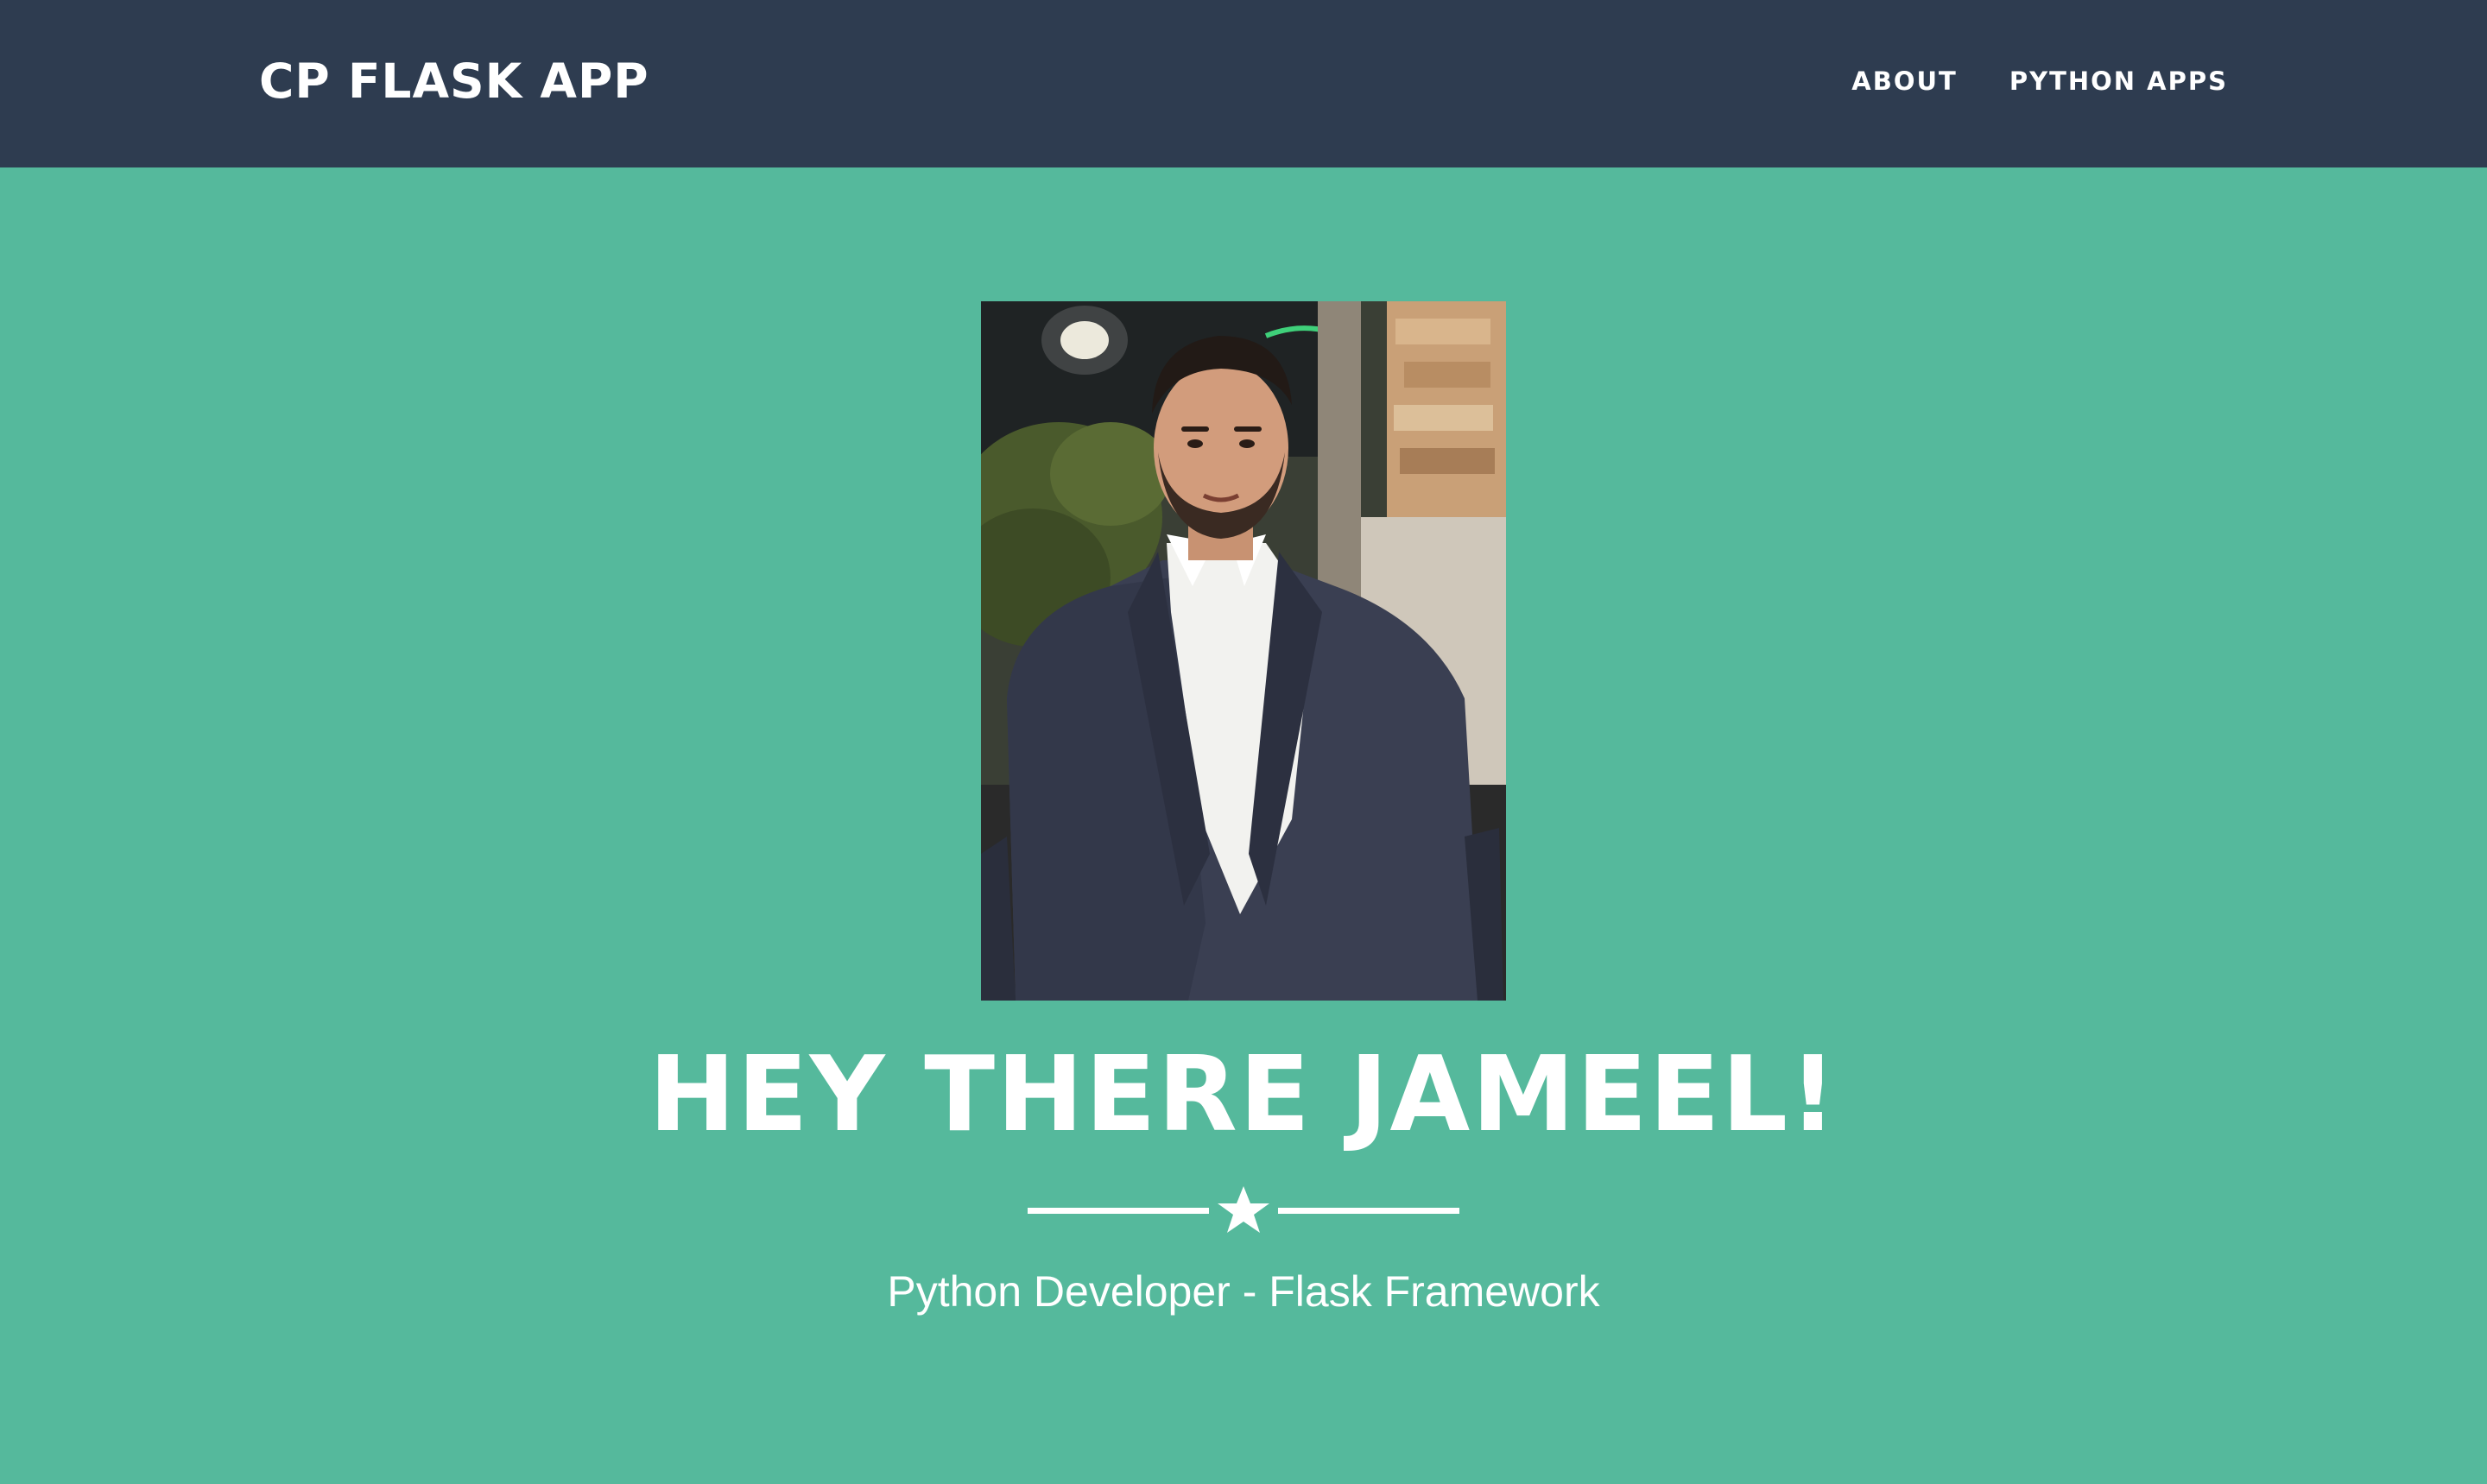  I want to click on star-divider, so click(1243, 1210).